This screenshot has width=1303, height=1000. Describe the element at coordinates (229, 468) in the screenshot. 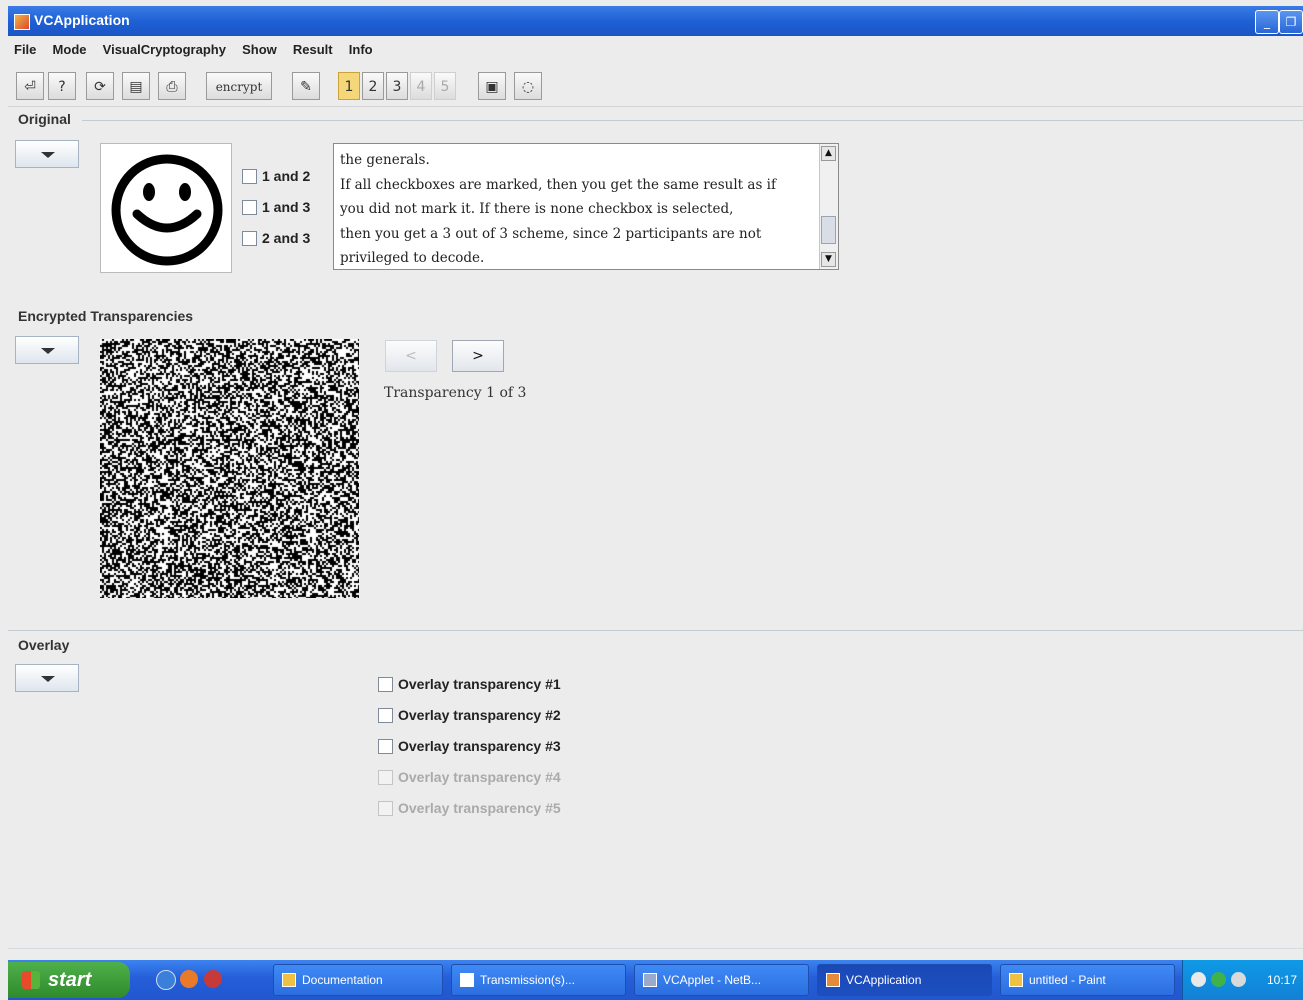

I see `encrypted-transparency-image` at that location.